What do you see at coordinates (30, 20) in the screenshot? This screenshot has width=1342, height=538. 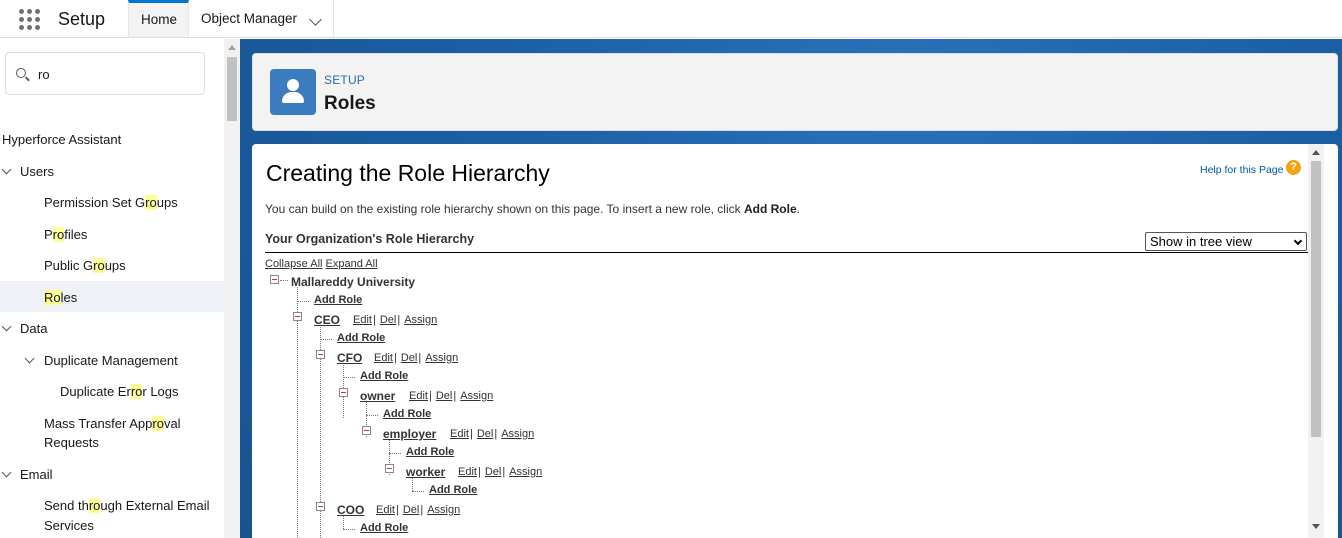 I see `app-launcher-icon` at bounding box center [30, 20].